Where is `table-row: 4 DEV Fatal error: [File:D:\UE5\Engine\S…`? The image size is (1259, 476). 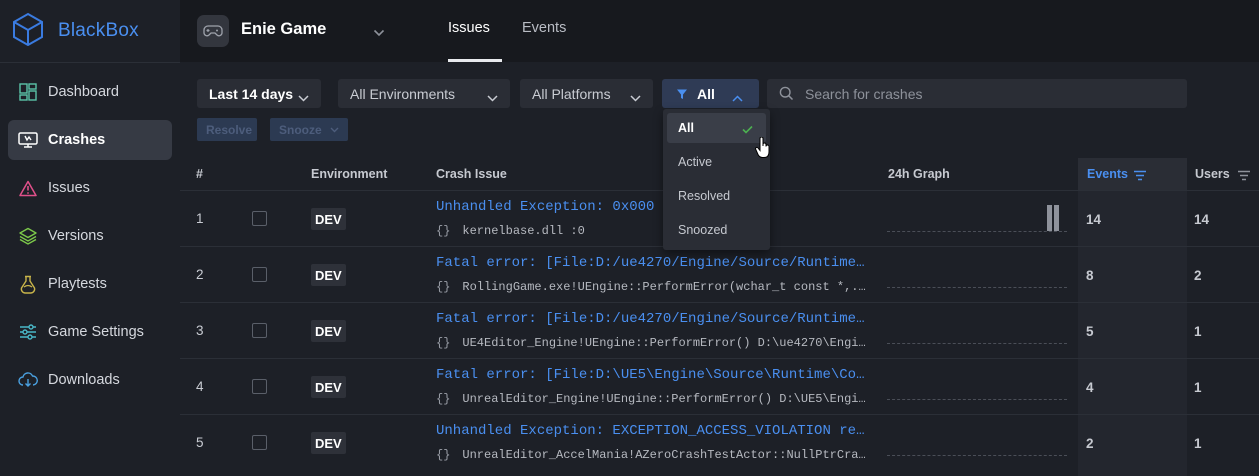 table-row: 4 DEV Fatal error: [File:D:\UE5\Engine\S… is located at coordinates (719, 386).